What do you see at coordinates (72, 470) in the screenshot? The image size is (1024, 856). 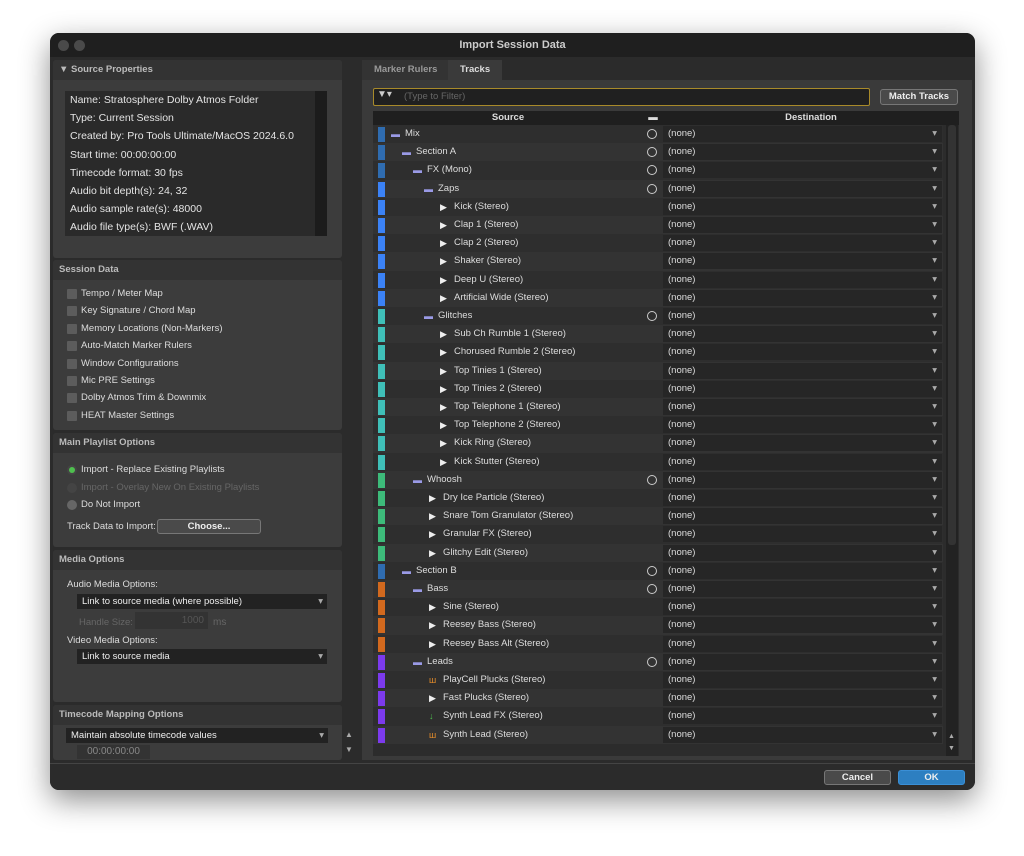 I see `radio-replace-playlists` at bounding box center [72, 470].